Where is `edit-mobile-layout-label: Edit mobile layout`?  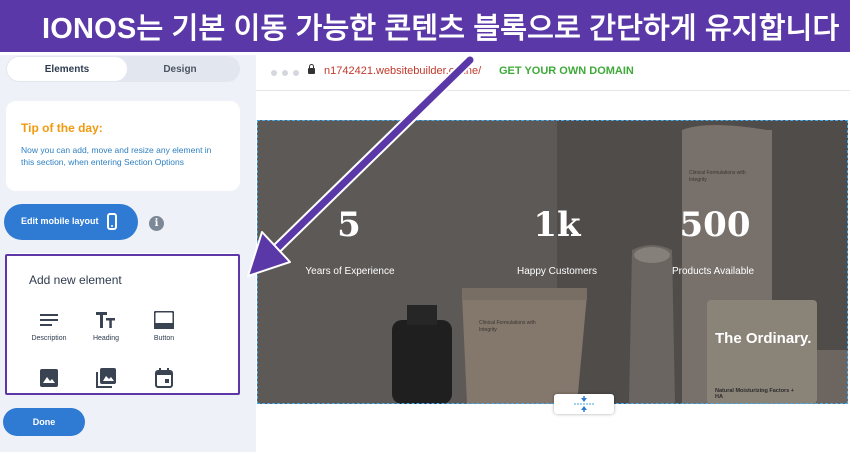 edit-mobile-layout-label: Edit mobile layout is located at coordinates (60, 221).